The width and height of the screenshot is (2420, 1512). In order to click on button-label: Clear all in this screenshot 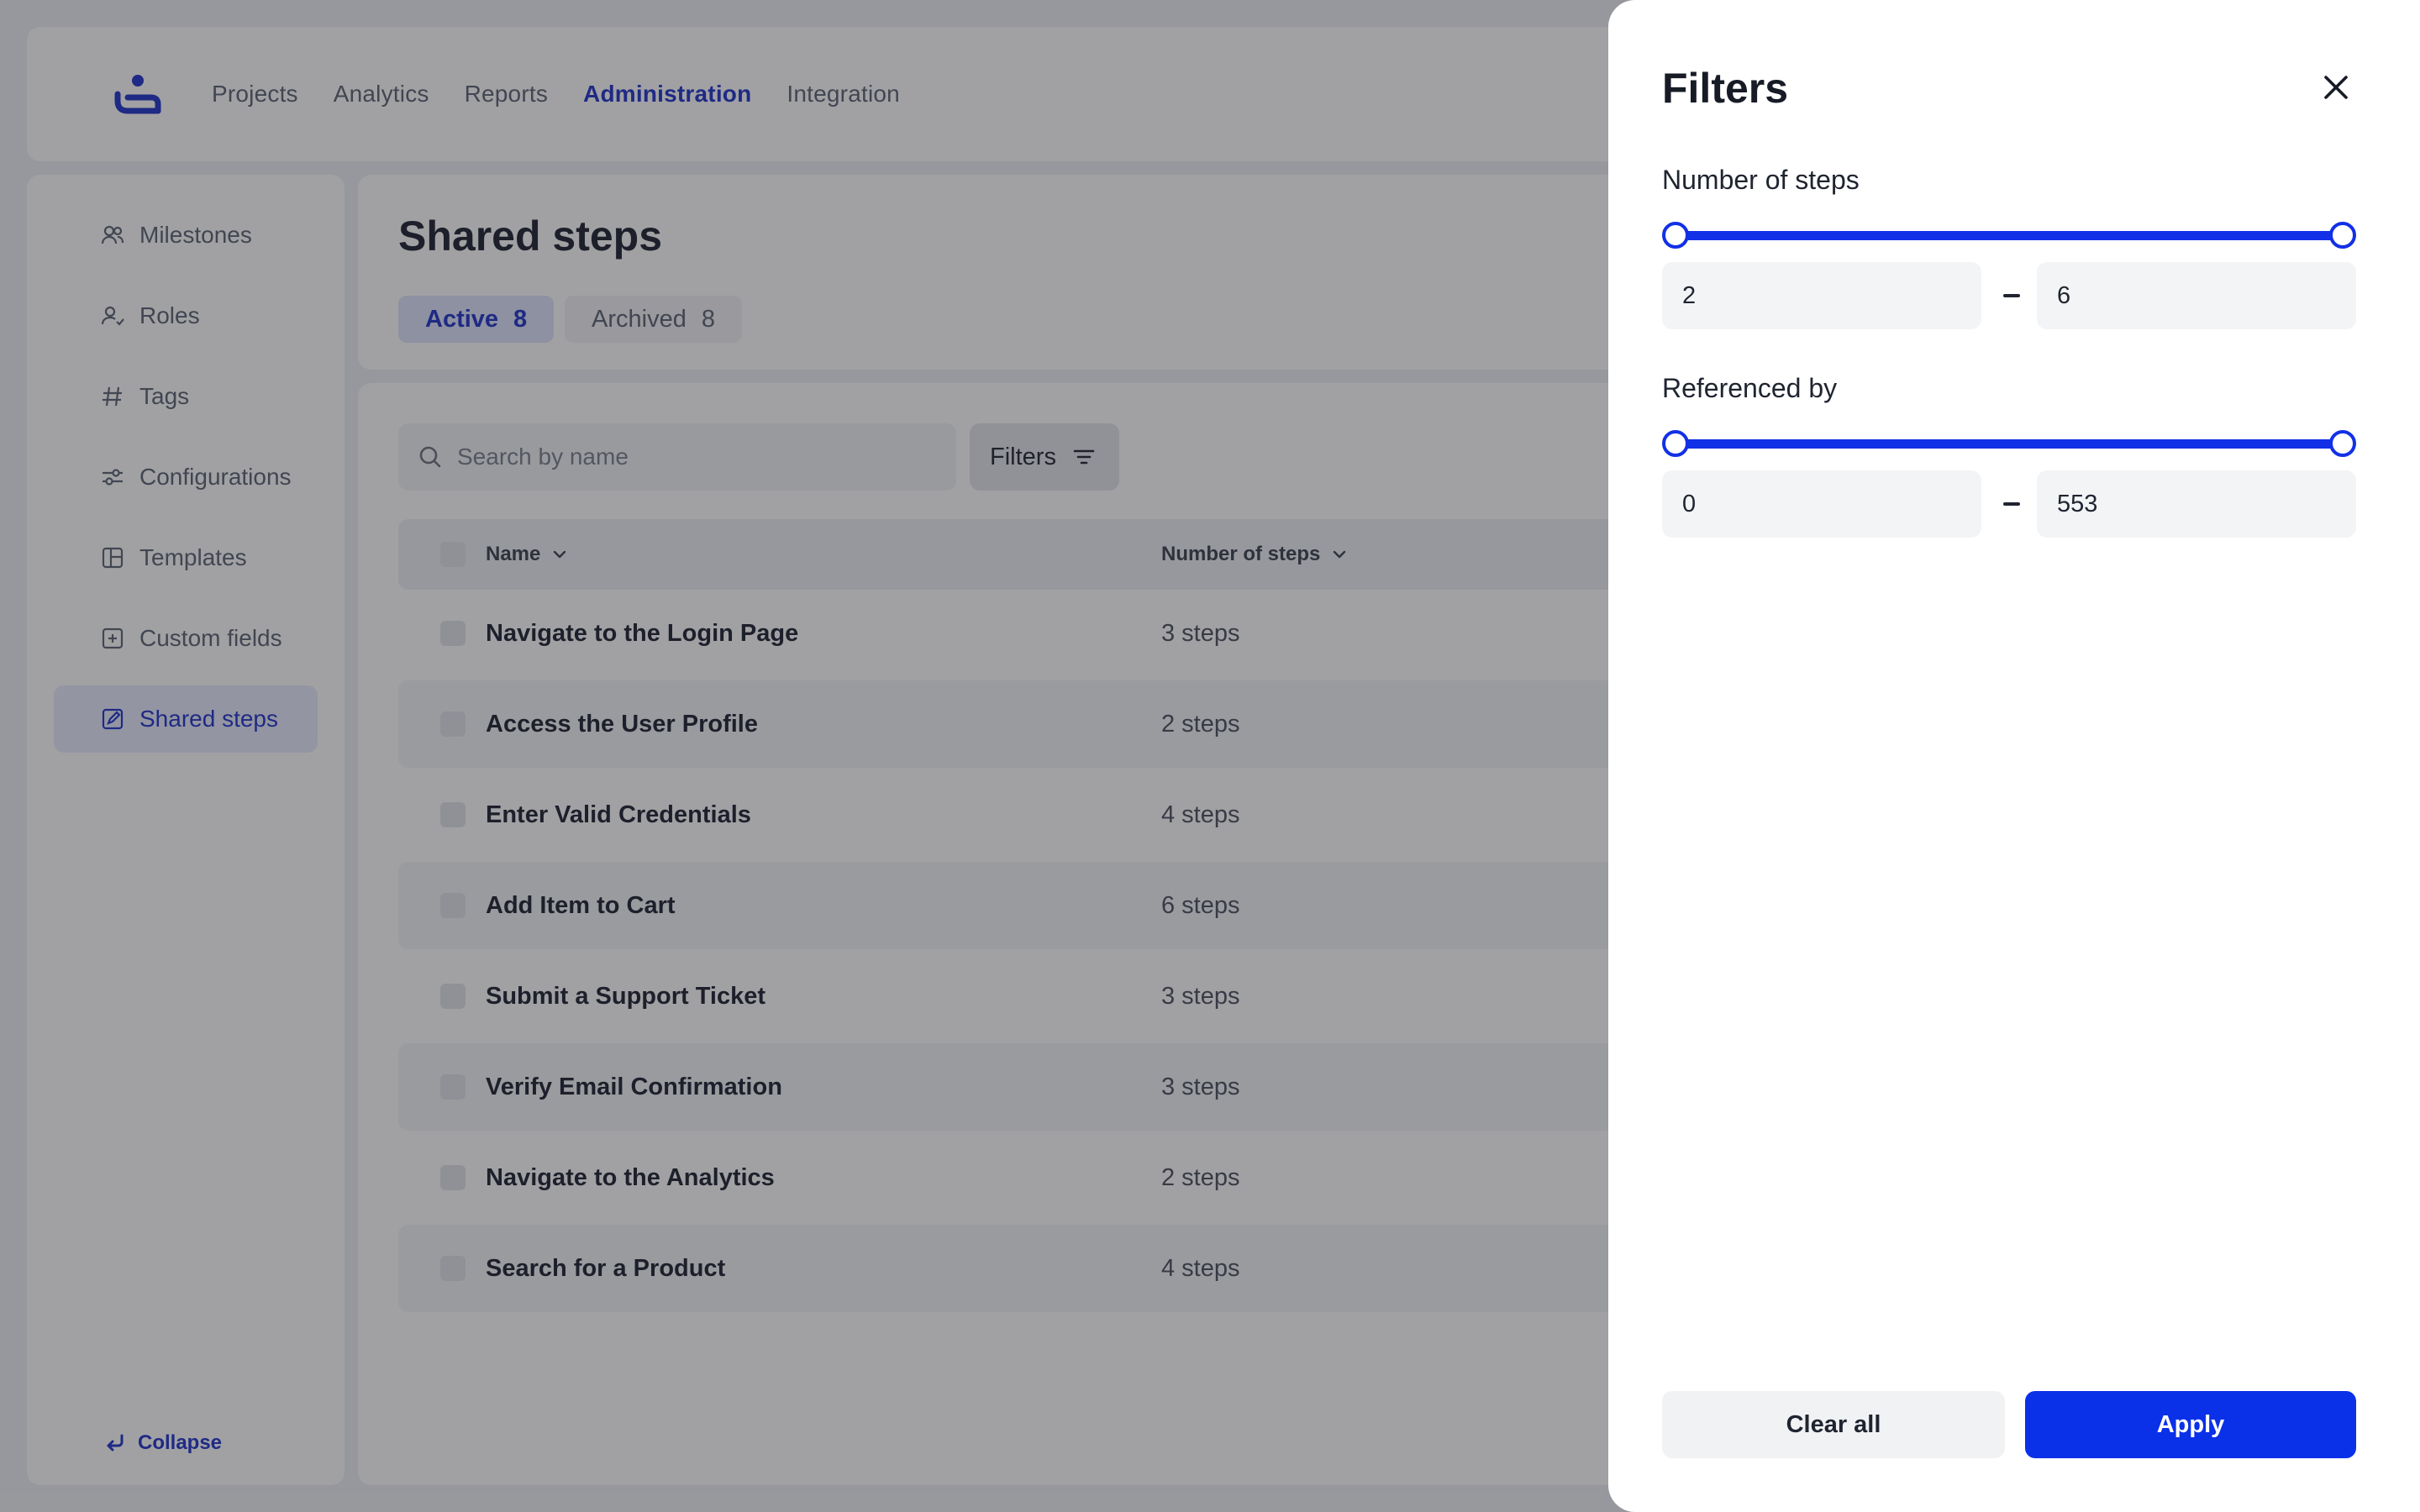, I will do `click(1833, 1424)`.